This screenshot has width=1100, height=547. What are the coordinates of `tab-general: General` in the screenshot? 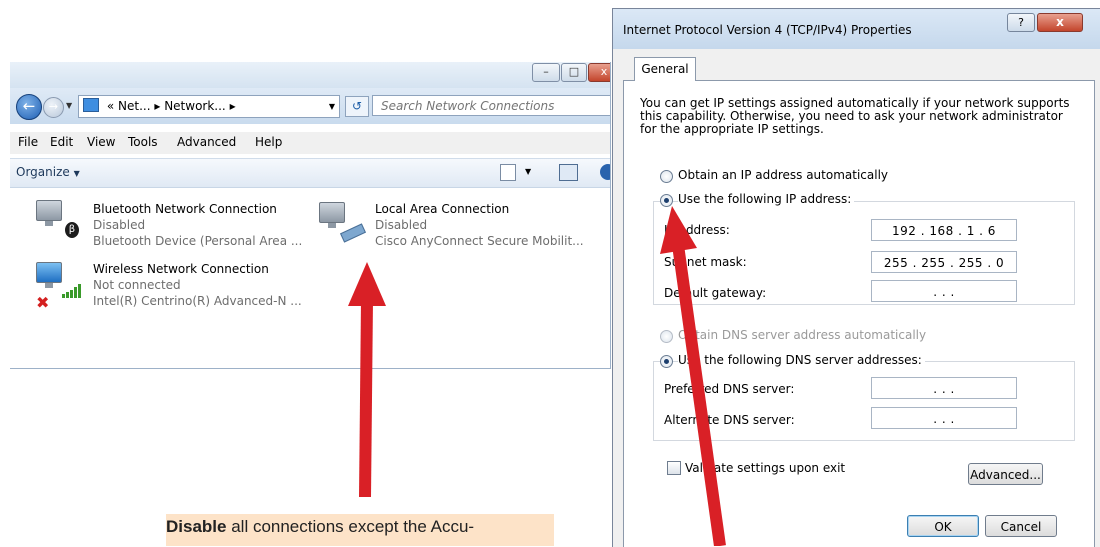 It's located at (665, 69).